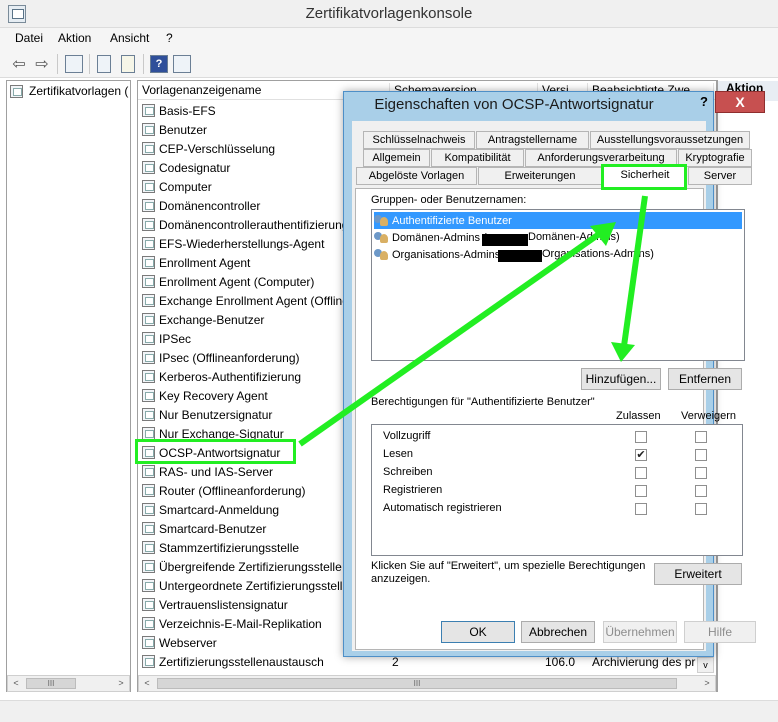  What do you see at coordinates (641, 455) in the screenshot?
I see `permission-allow-checkbox: ✔` at bounding box center [641, 455].